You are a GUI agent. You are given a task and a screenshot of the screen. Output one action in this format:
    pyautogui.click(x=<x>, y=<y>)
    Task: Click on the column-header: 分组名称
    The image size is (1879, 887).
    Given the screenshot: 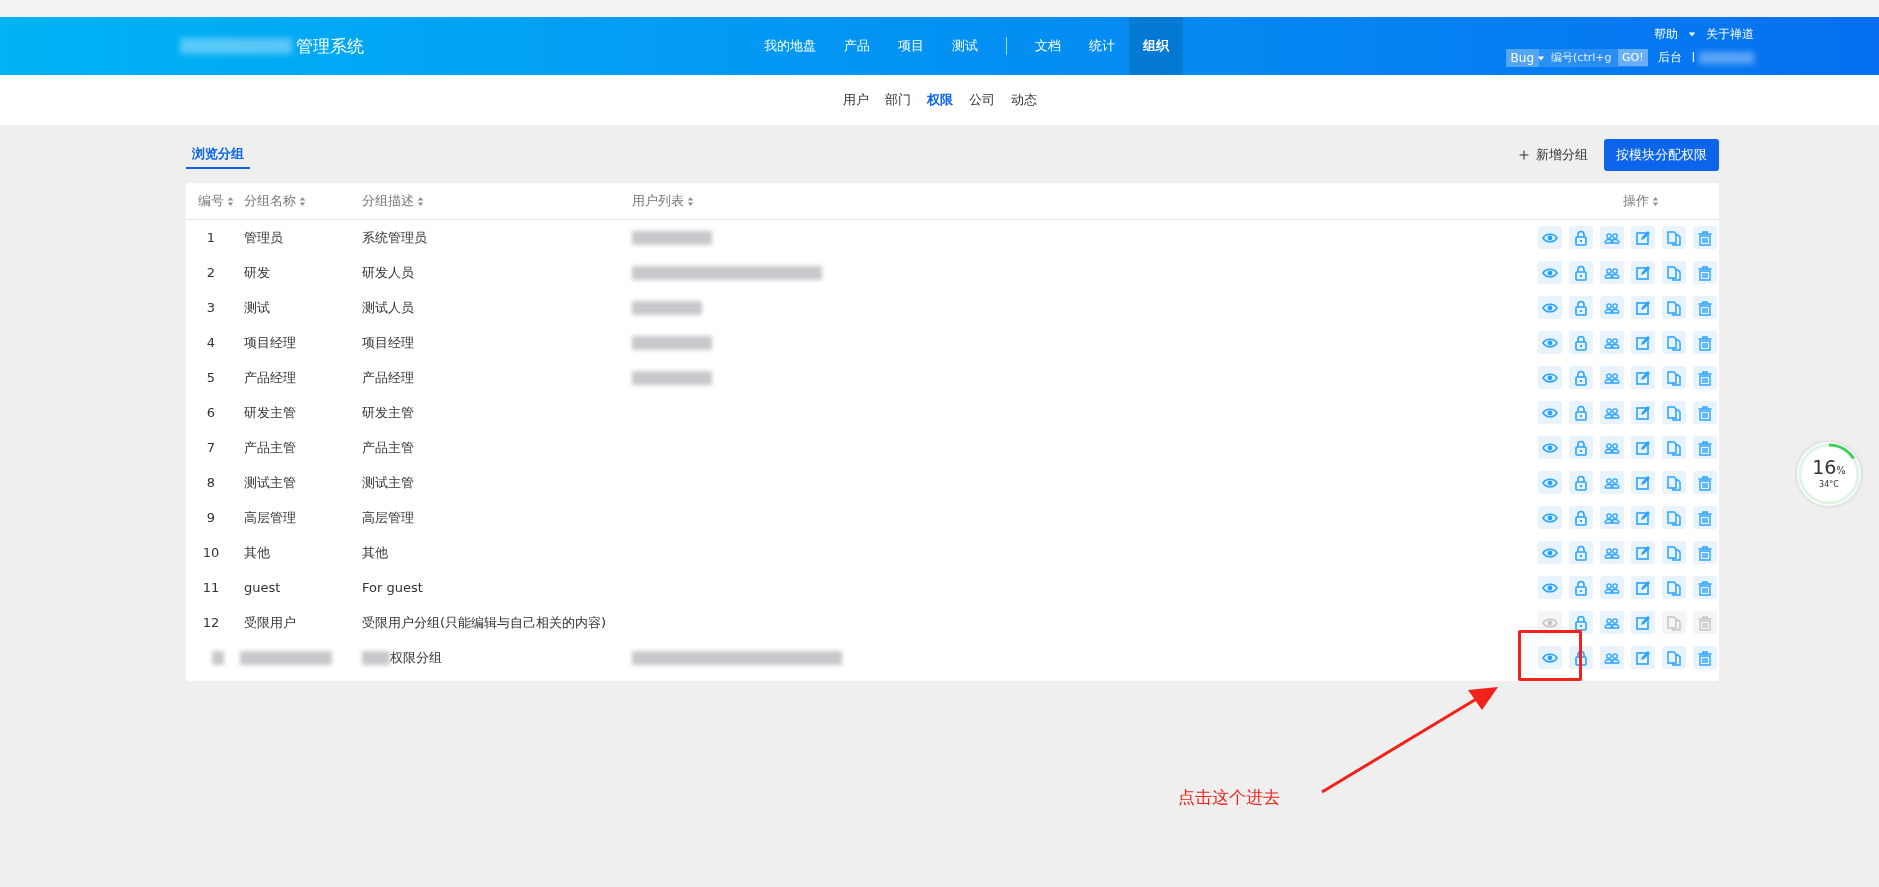 What is the action you would take?
    pyautogui.click(x=270, y=201)
    